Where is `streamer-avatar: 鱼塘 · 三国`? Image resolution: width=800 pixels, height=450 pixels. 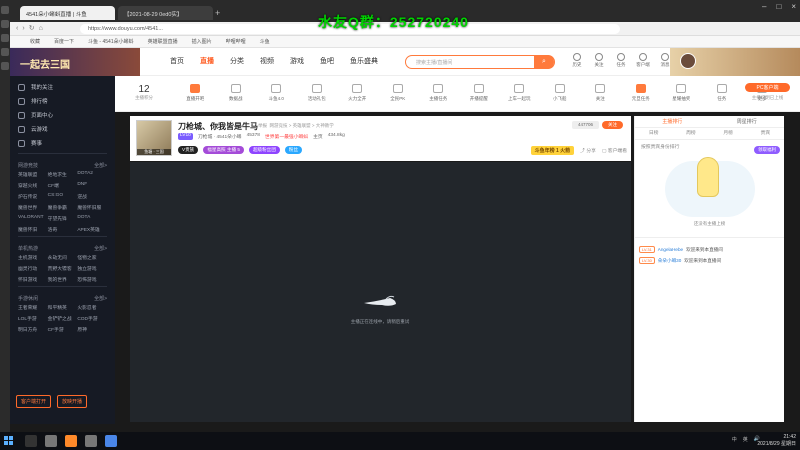
streamer-avatar: 鱼塘 · 三国 is located at coordinates (154, 138).